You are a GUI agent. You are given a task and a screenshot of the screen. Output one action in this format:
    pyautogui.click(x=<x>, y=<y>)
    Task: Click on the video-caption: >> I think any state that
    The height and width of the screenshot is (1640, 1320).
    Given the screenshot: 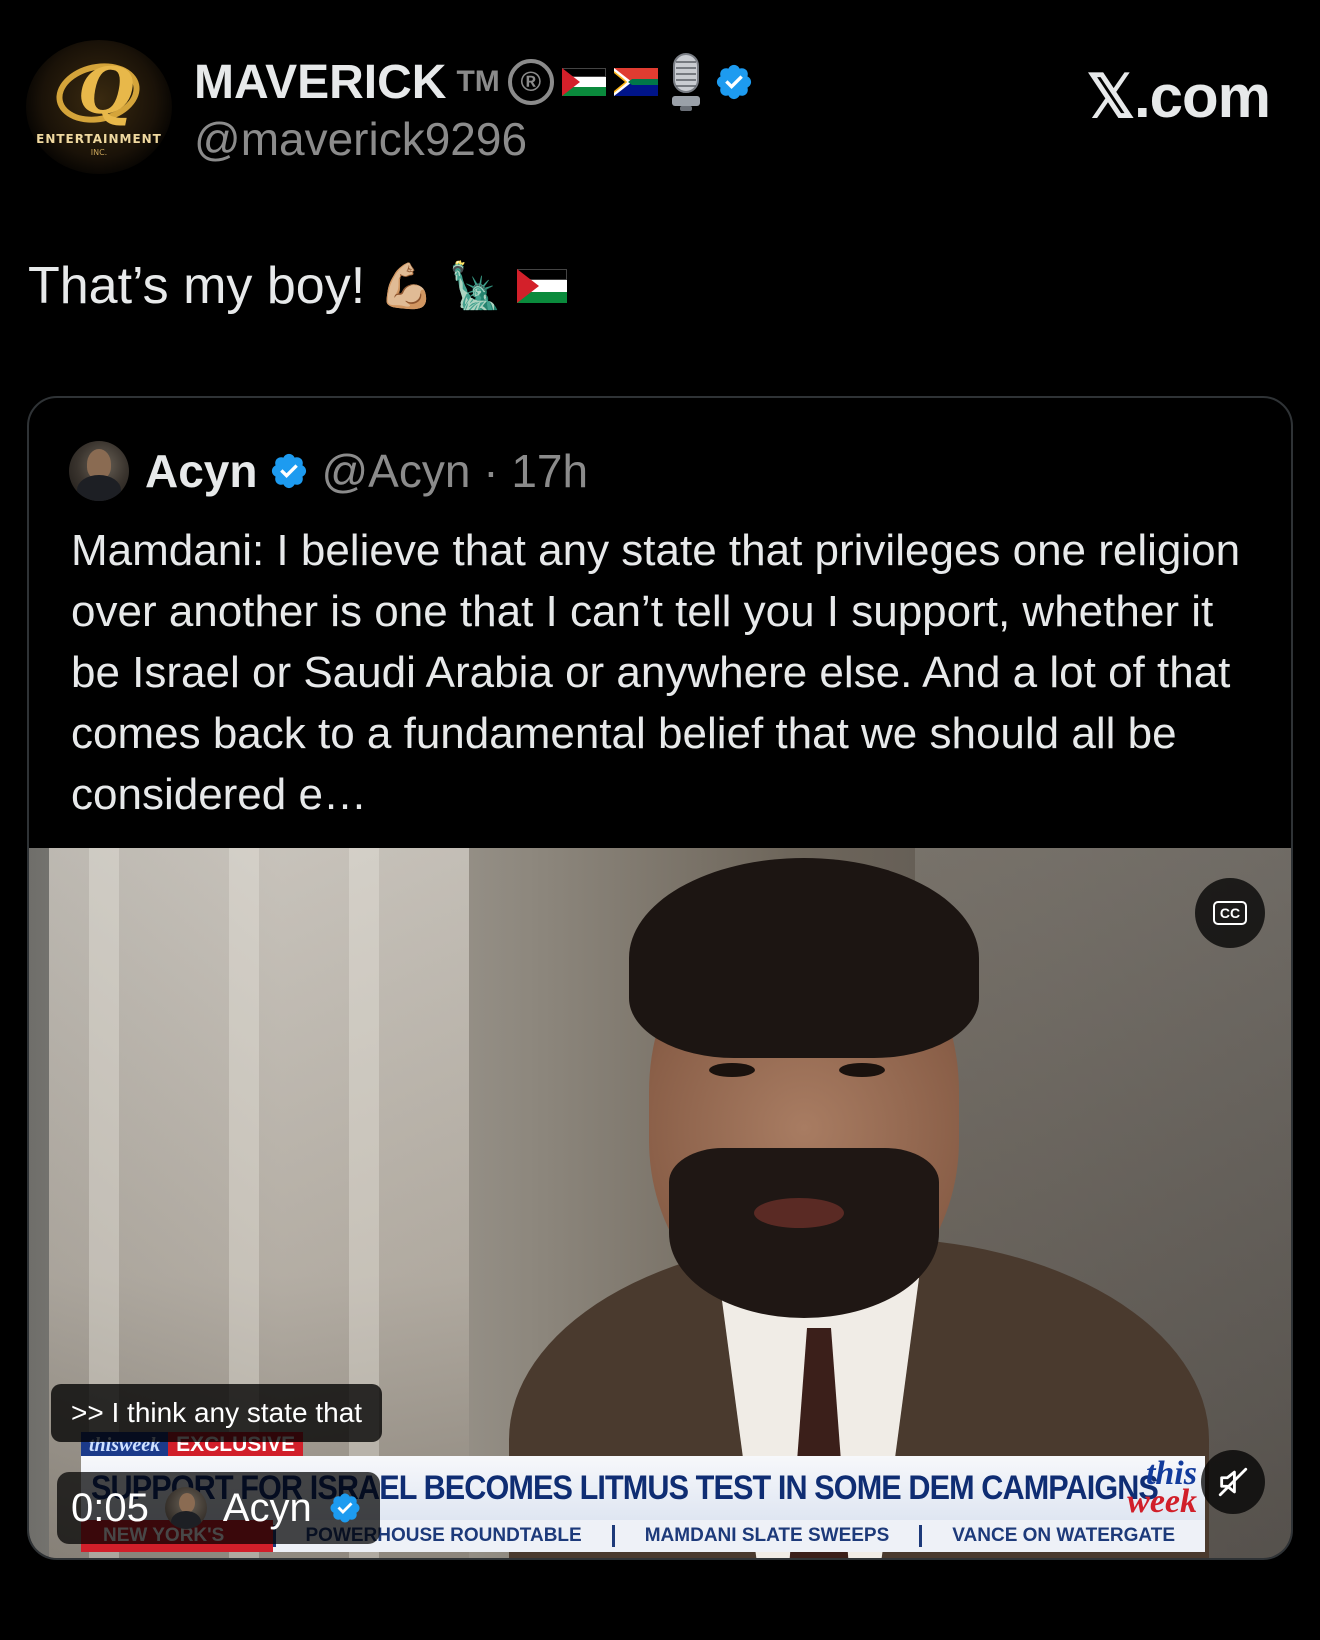 What is the action you would take?
    pyautogui.click(x=217, y=1413)
    